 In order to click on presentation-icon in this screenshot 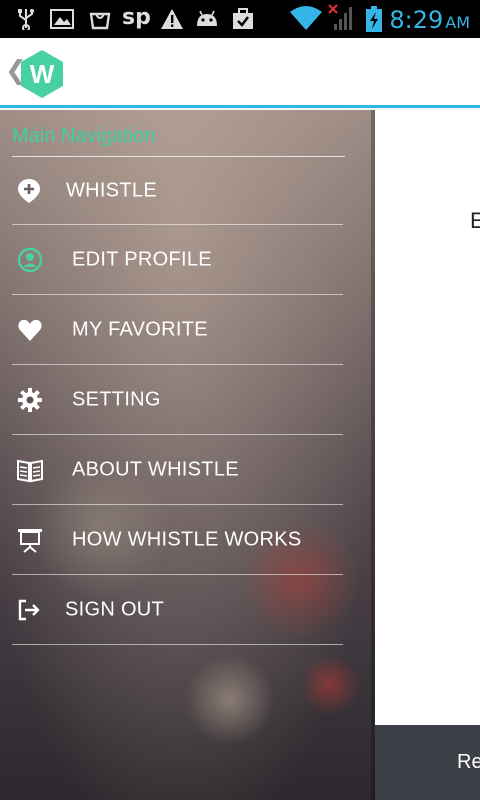, I will do `click(30, 540)`.